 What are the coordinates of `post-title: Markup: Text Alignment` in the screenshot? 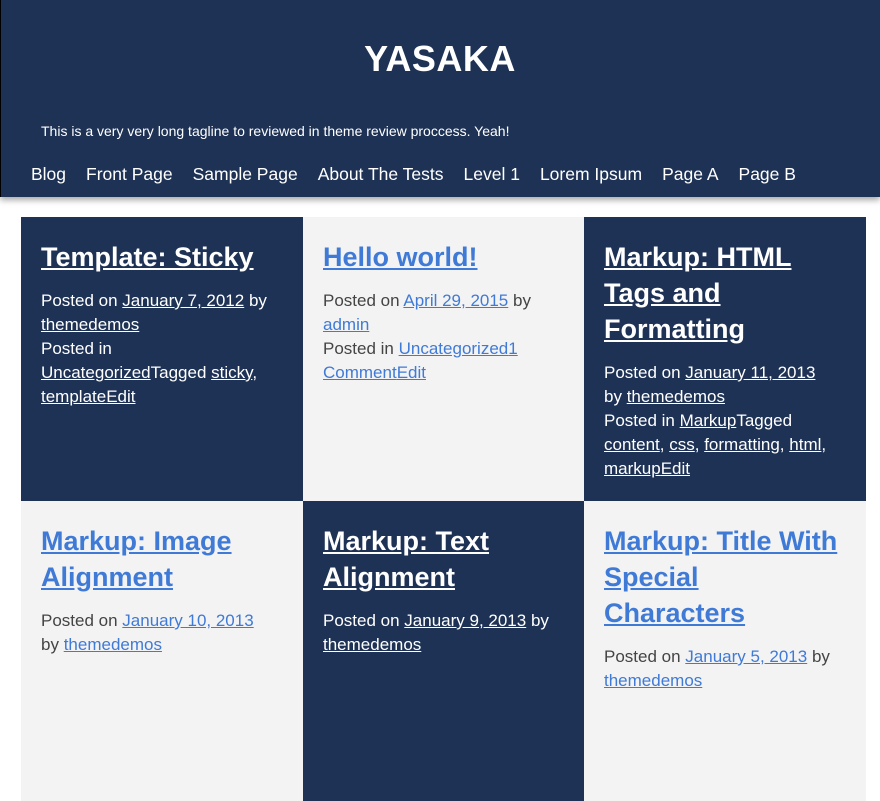 It's located at (443, 559).